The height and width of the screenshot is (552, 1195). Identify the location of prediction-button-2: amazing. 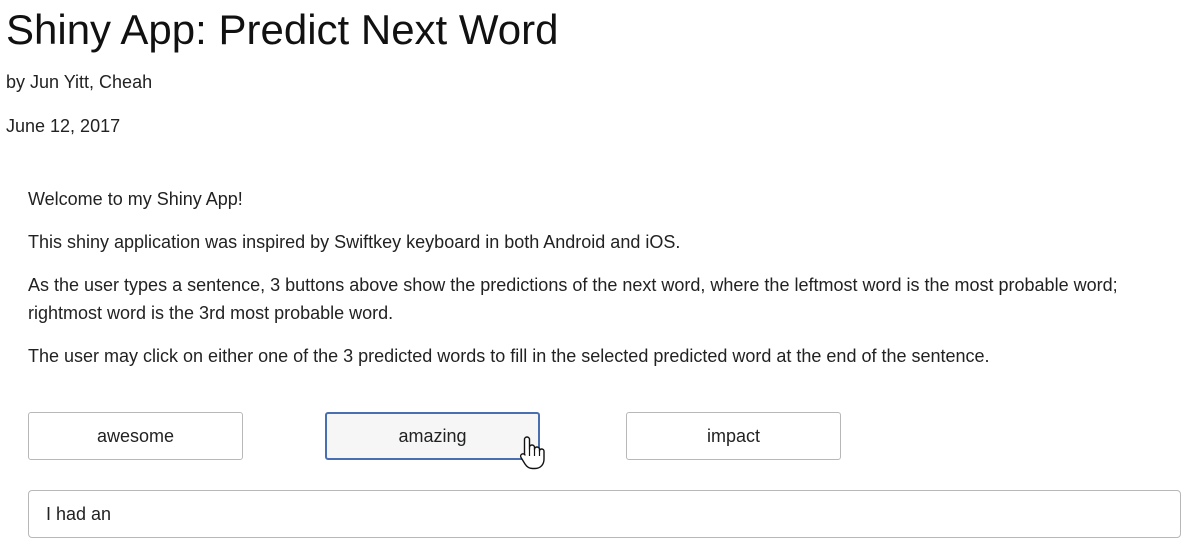
(432, 436).